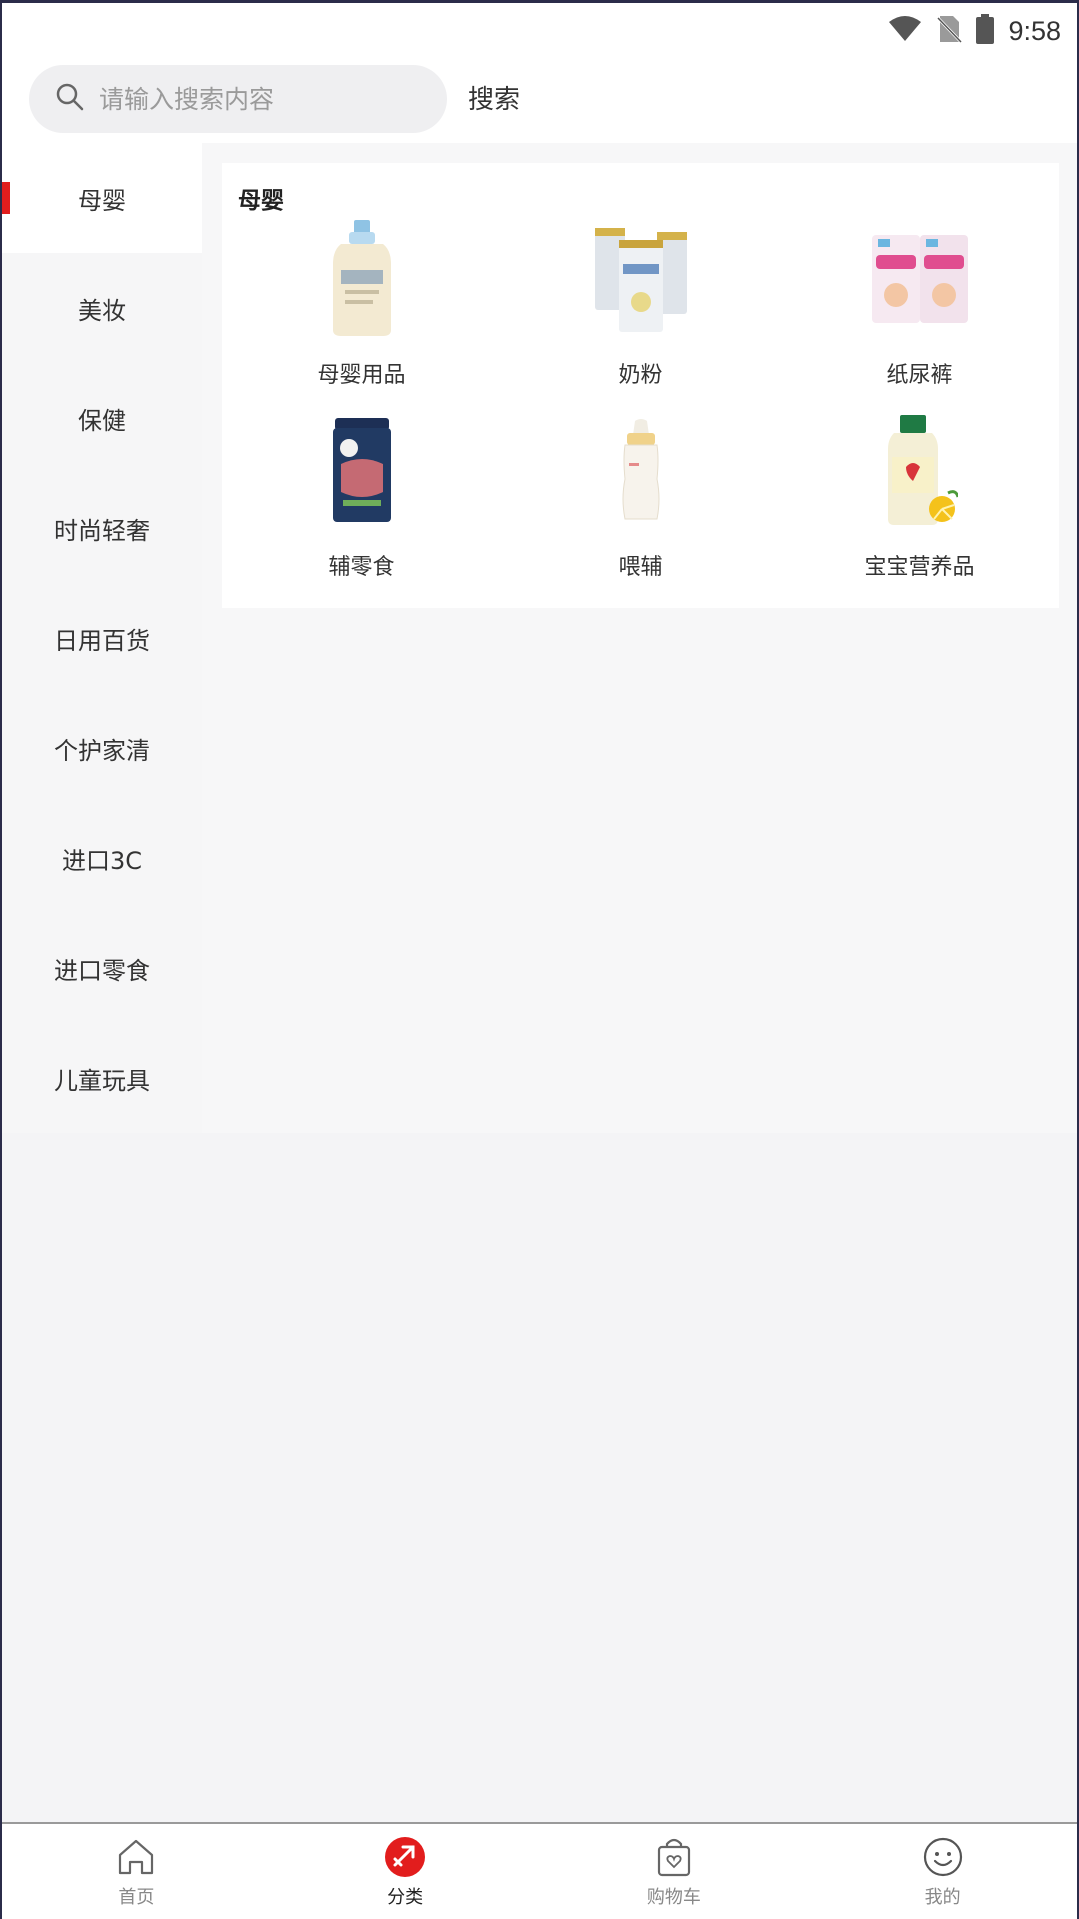  I want to click on sidebar-item-label: 日用百货, so click(102, 640).